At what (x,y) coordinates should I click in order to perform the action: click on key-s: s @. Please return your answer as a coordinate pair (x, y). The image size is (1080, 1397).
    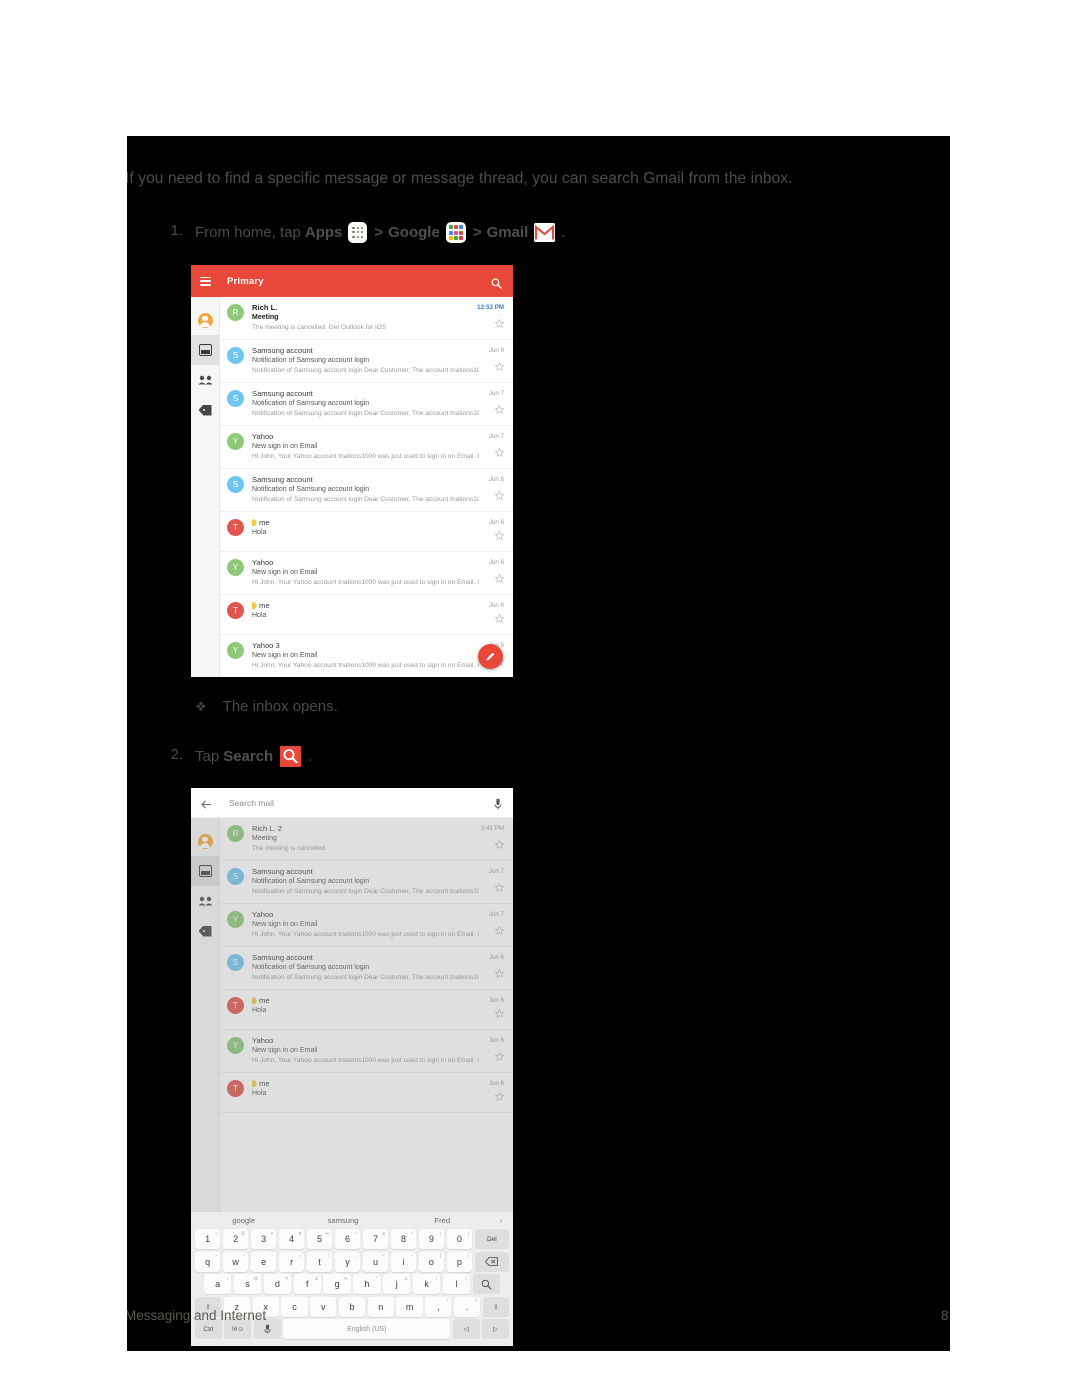
    Looking at the image, I should click on (247, 1284).